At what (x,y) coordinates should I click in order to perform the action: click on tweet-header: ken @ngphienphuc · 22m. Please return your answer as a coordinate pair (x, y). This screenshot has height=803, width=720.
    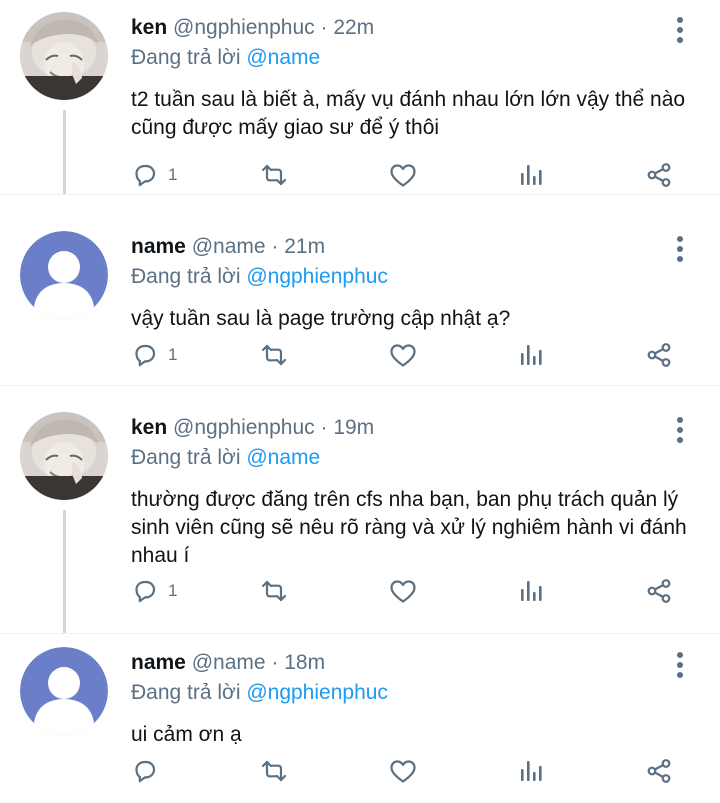
    Looking at the image, I should click on (252, 28).